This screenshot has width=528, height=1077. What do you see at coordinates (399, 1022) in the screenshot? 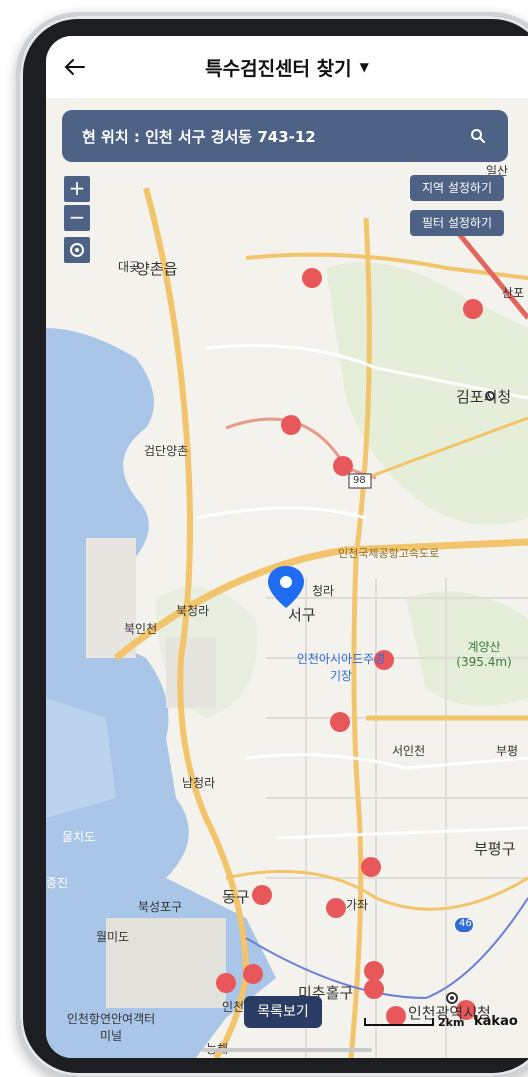
I see `map-scale-bar` at bounding box center [399, 1022].